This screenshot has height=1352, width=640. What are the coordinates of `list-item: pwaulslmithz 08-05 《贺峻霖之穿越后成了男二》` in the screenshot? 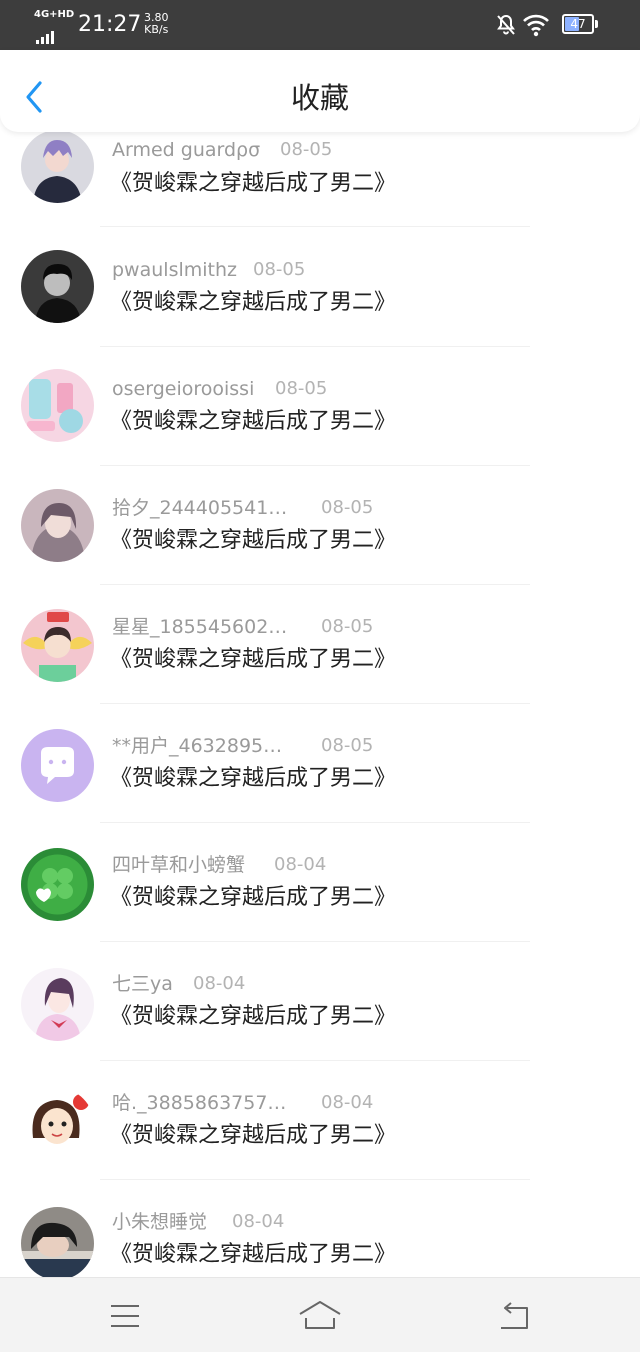 It's located at (320, 310).